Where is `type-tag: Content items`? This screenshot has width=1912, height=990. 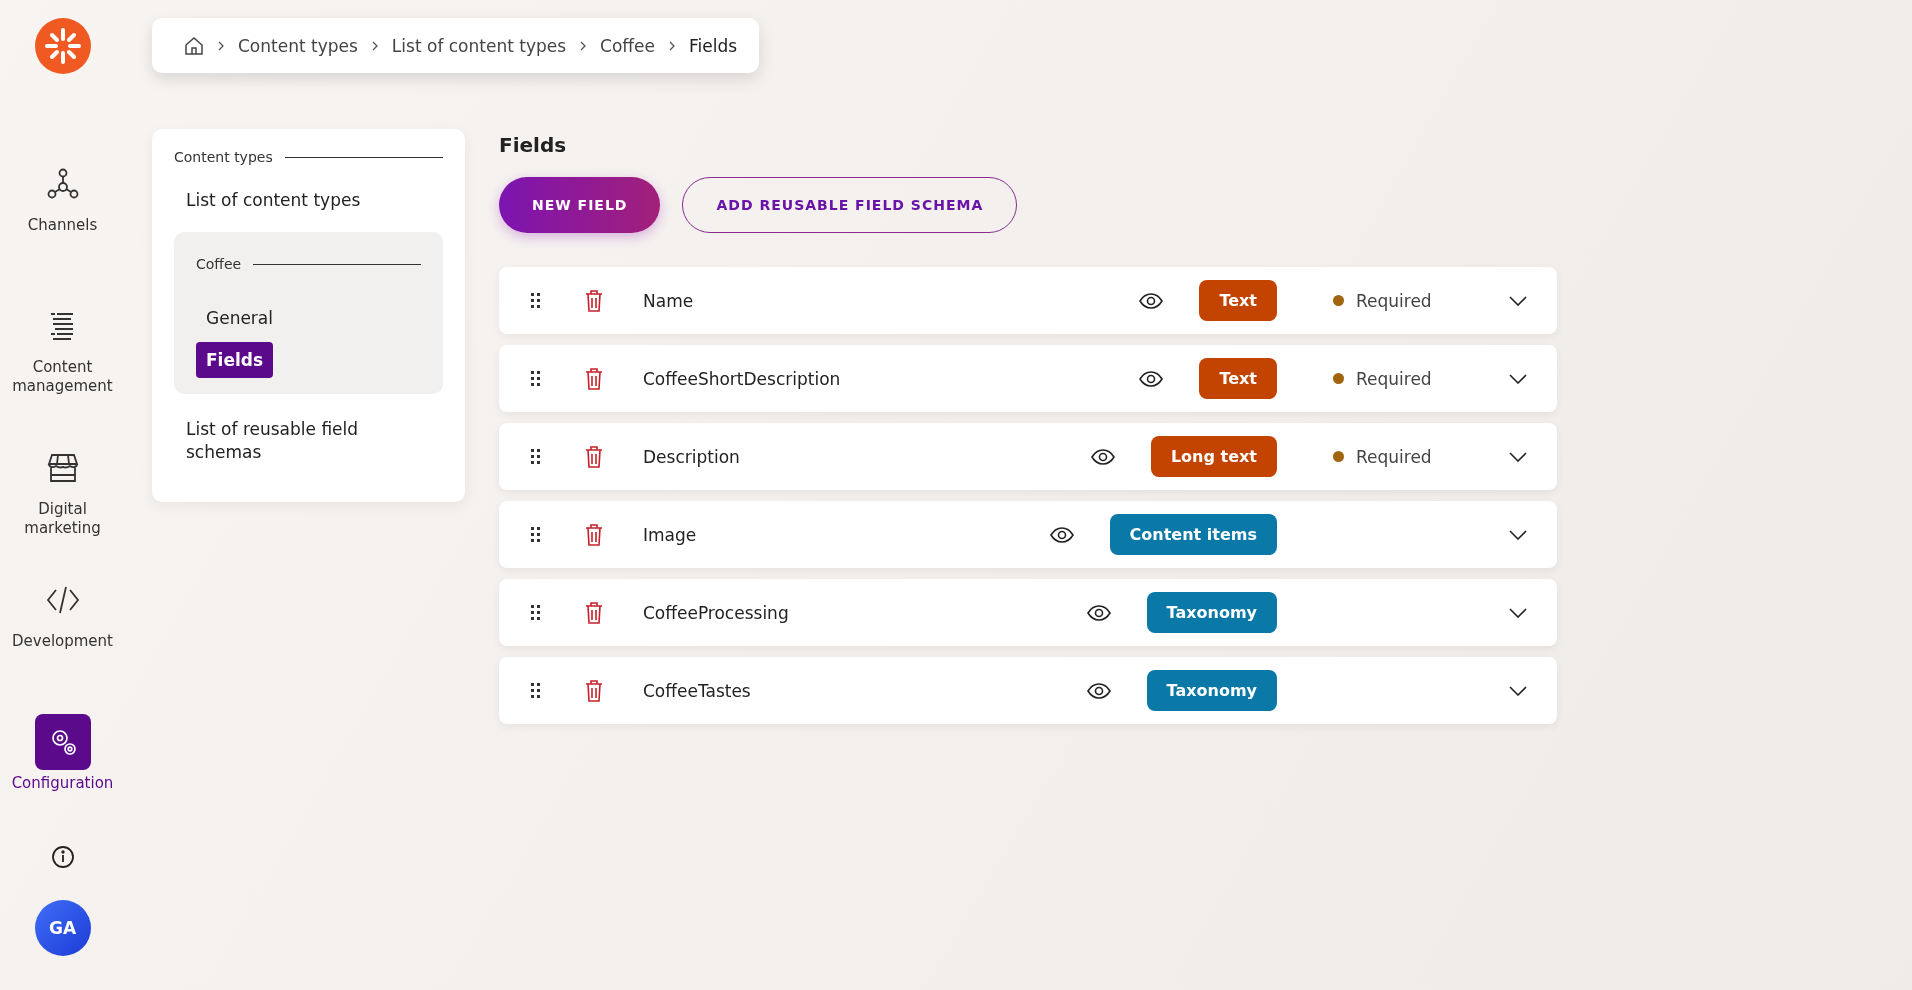
type-tag: Content items is located at coordinates (1193, 534).